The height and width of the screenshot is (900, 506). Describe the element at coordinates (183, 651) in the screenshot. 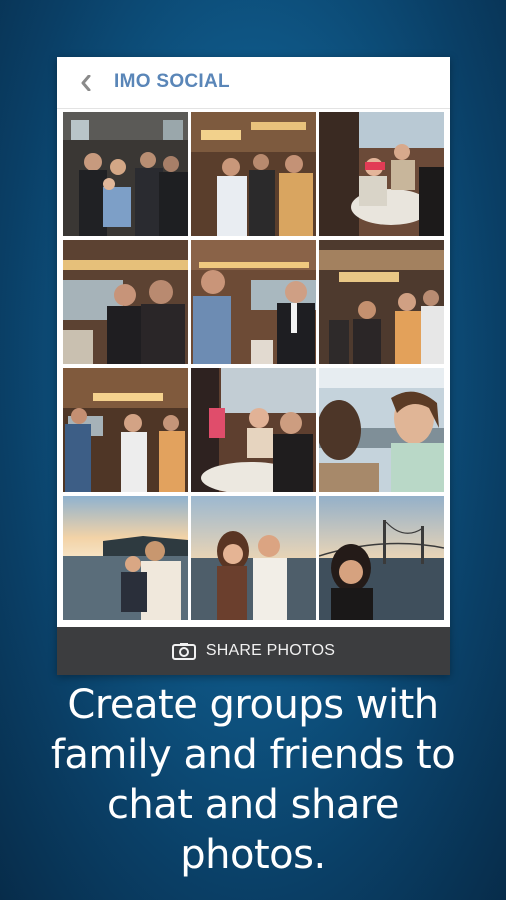

I see `camera-icon` at that location.